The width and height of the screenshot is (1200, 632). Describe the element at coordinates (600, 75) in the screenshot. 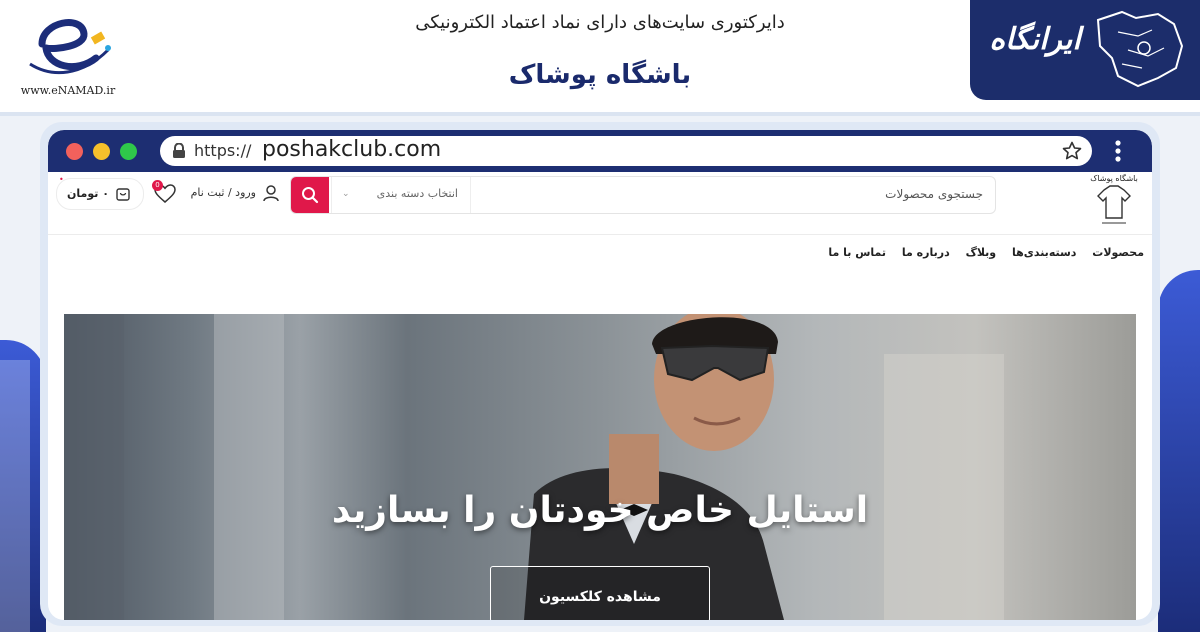

I see `page-title: باشگاه پوشاک` at that location.